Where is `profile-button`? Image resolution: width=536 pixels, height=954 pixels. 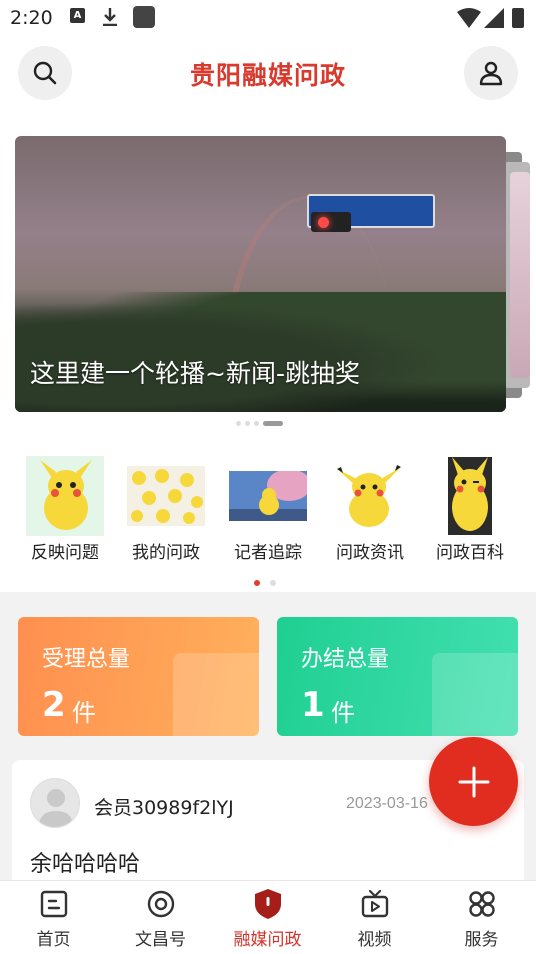
profile-button is located at coordinates (491, 73).